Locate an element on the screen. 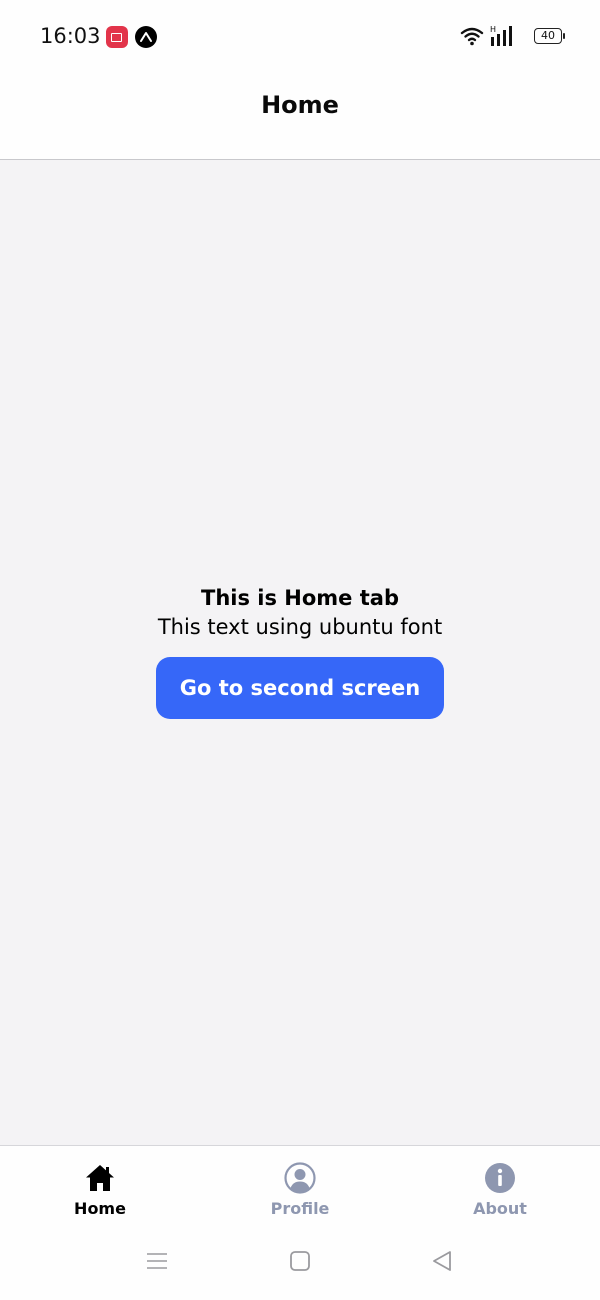 This screenshot has width=600, height=1300. tab-about: About is located at coordinates (500, 1188).